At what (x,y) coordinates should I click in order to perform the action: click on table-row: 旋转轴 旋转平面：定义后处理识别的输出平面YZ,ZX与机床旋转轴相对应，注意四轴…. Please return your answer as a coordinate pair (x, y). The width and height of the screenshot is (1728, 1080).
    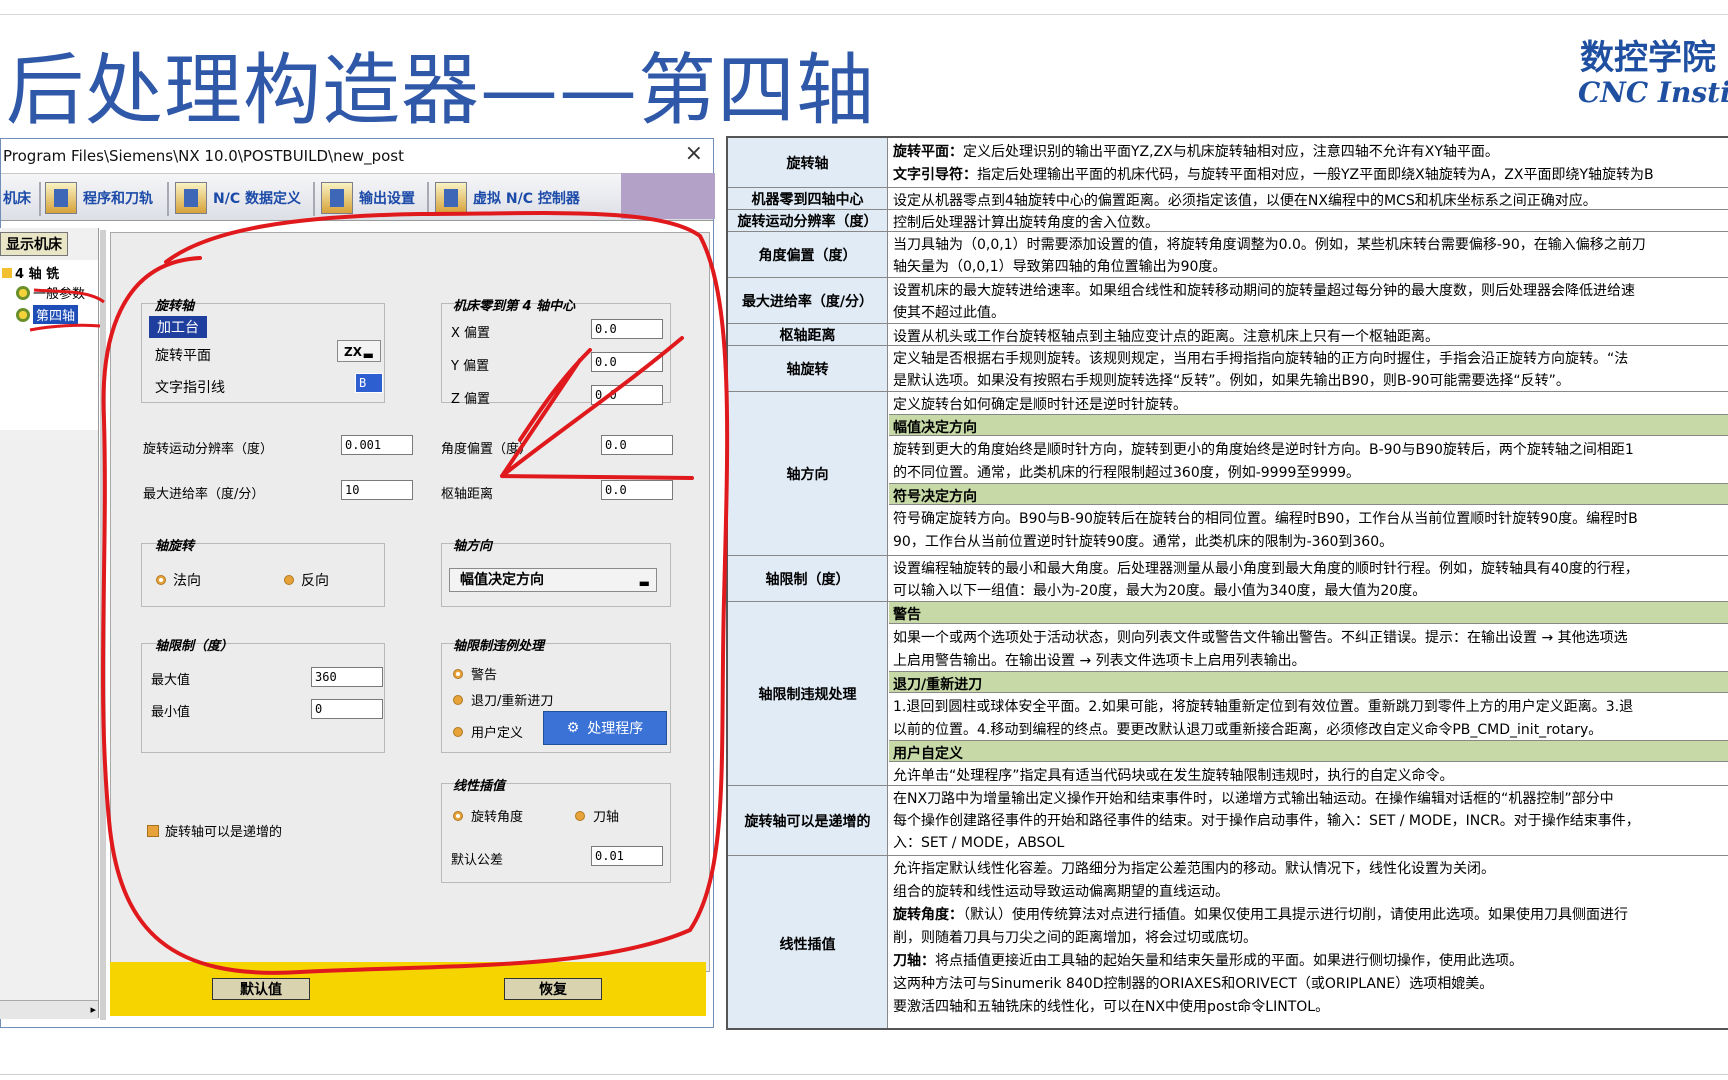
    Looking at the image, I should click on (1228, 163).